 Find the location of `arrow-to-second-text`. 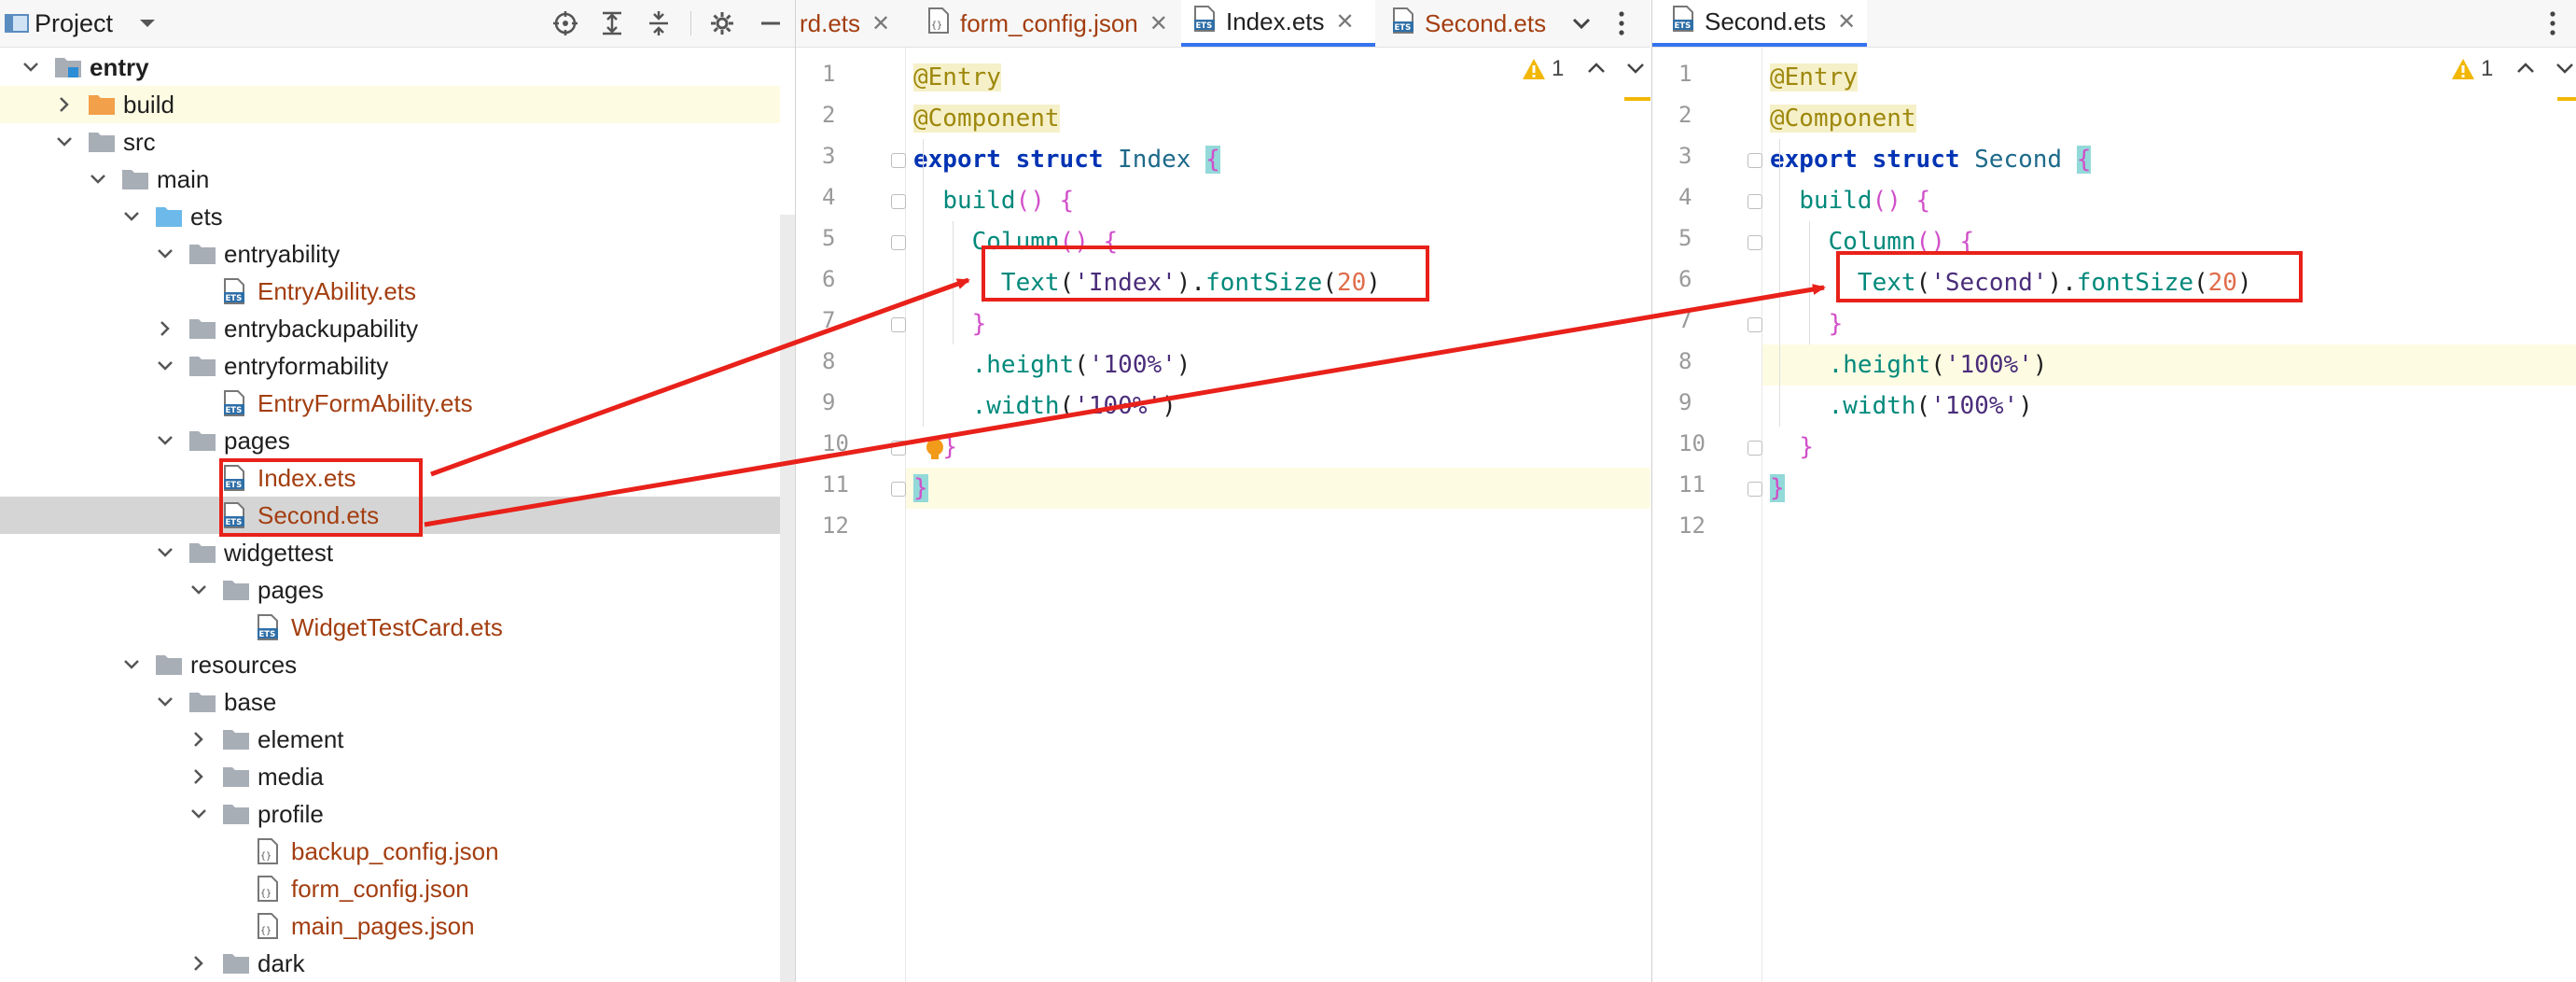

arrow-to-second-text is located at coordinates (1125, 405).